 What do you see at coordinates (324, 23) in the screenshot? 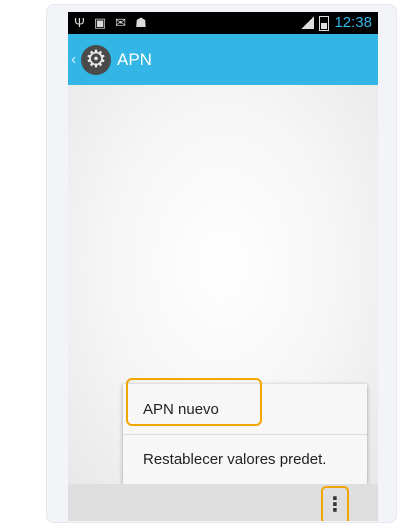
I see `battery-icon` at bounding box center [324, 23].